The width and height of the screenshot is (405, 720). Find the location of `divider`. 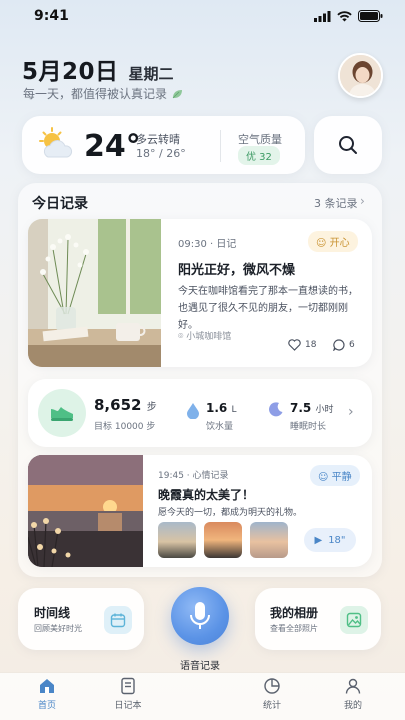

divider is located at coordinates (220, 146).